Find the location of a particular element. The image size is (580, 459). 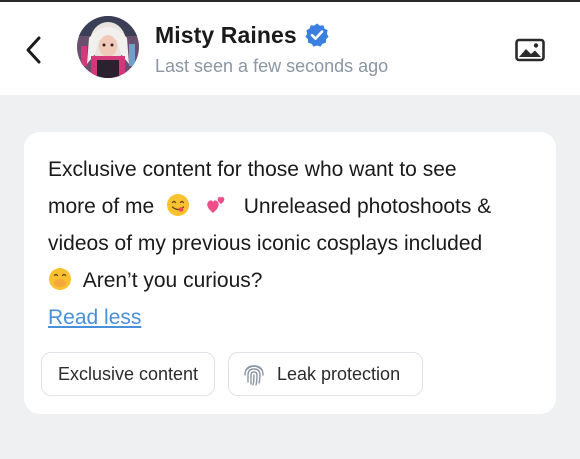

name-row: Misty Raines is located at coordinates (242, 35).